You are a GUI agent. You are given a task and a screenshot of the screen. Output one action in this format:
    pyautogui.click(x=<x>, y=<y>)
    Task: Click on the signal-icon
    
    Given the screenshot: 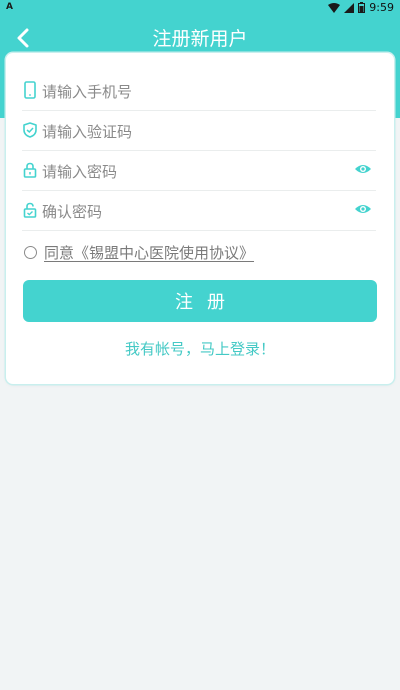 What is the action you would take?
    pyautogui.click(x=349, y=7)
    